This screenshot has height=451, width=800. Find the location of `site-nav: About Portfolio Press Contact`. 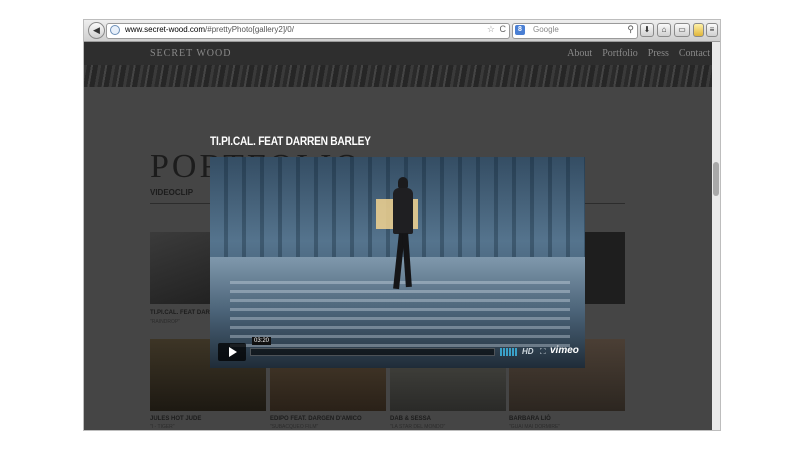

site-nav: About Portfolio Press Contact is located at coordinates (638, 53).